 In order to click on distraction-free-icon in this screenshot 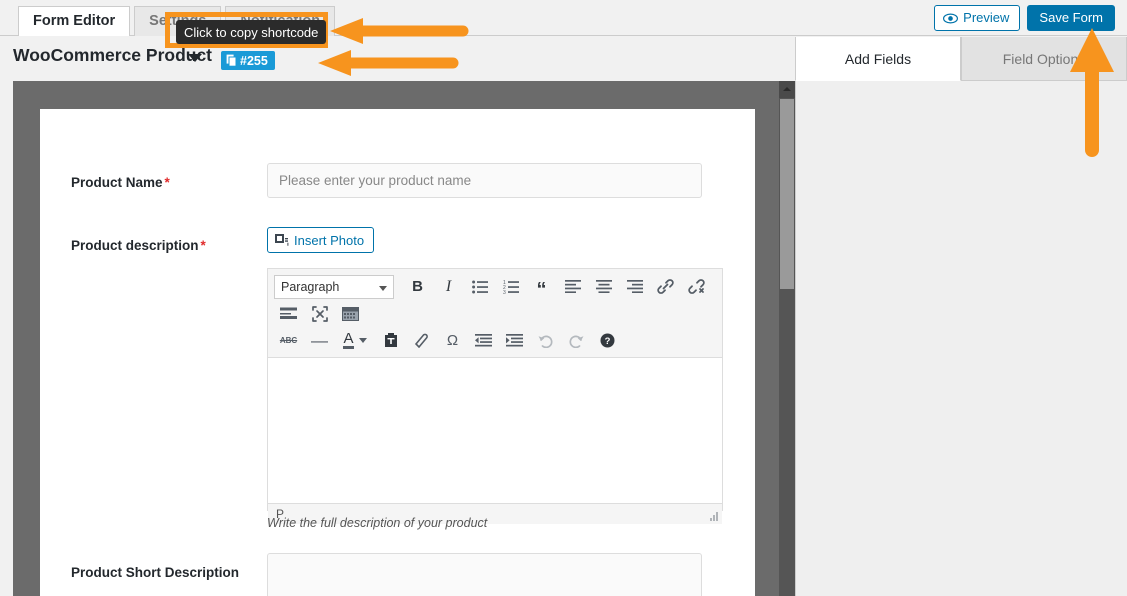, I will do `click(319, 313)`.